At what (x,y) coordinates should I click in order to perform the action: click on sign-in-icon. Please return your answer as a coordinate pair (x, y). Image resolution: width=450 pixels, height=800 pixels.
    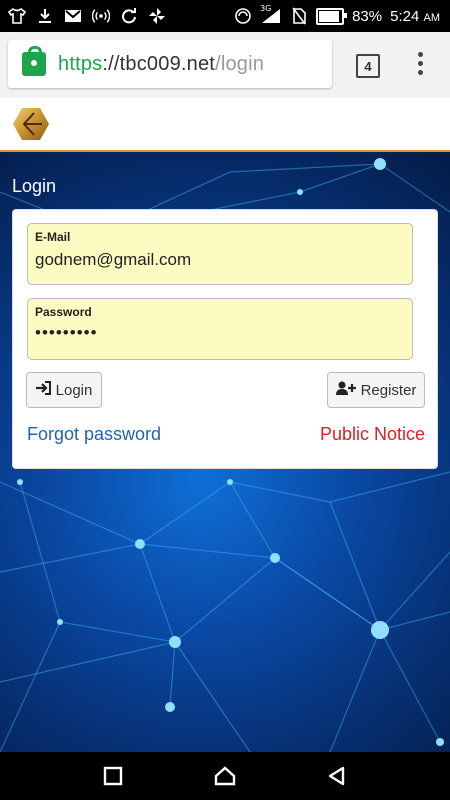
    Looking at the image, I should click on (43, 390).